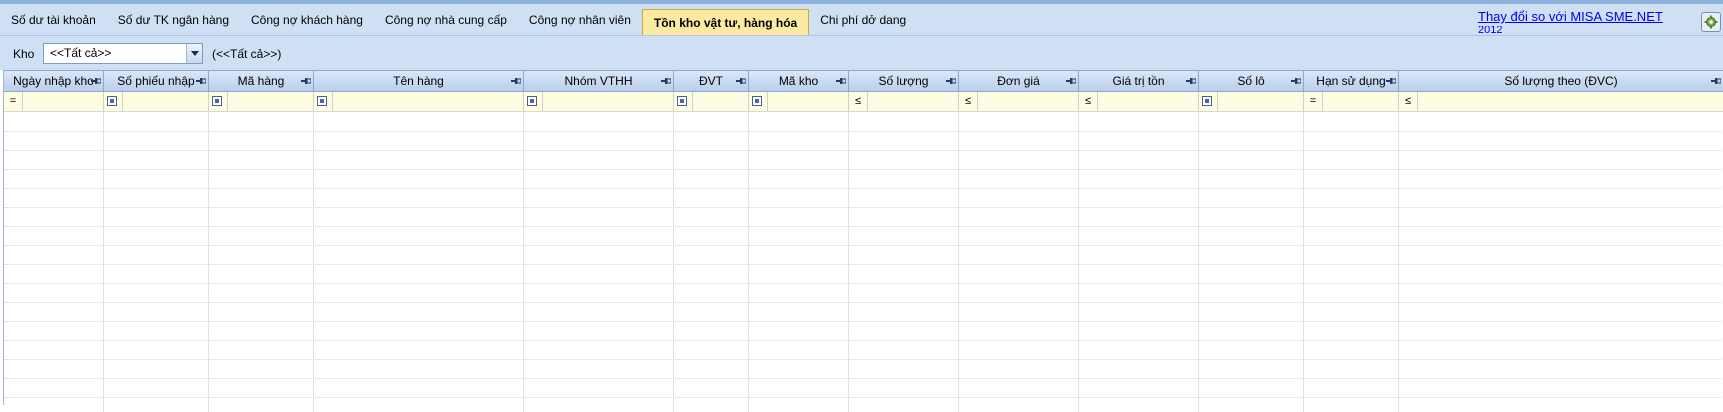 Image resolution: width=1723 pixels, height=412 pixels. I want to click on column-header-label: Đơn giá, so click(1018, 81).